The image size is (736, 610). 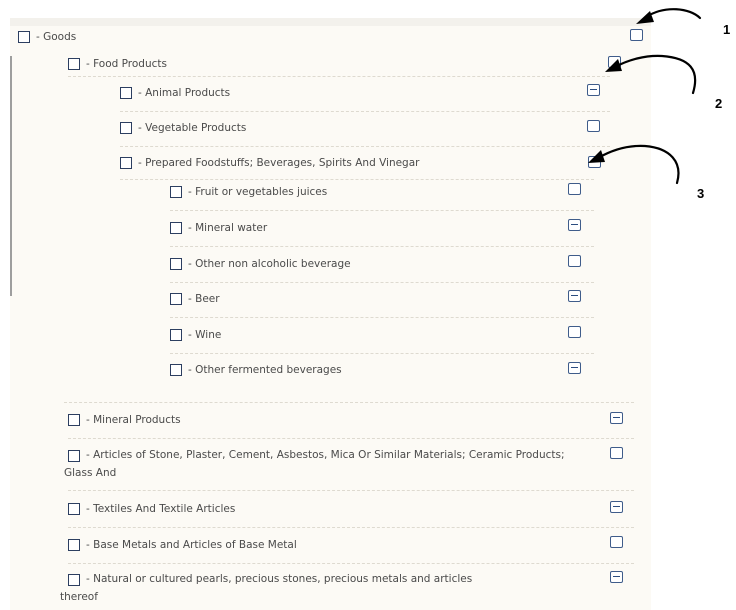 What do you see at coordinates (701, 193) in the screenshot?
I see `callout-label-3: 3` at bounding box center [701, 193].